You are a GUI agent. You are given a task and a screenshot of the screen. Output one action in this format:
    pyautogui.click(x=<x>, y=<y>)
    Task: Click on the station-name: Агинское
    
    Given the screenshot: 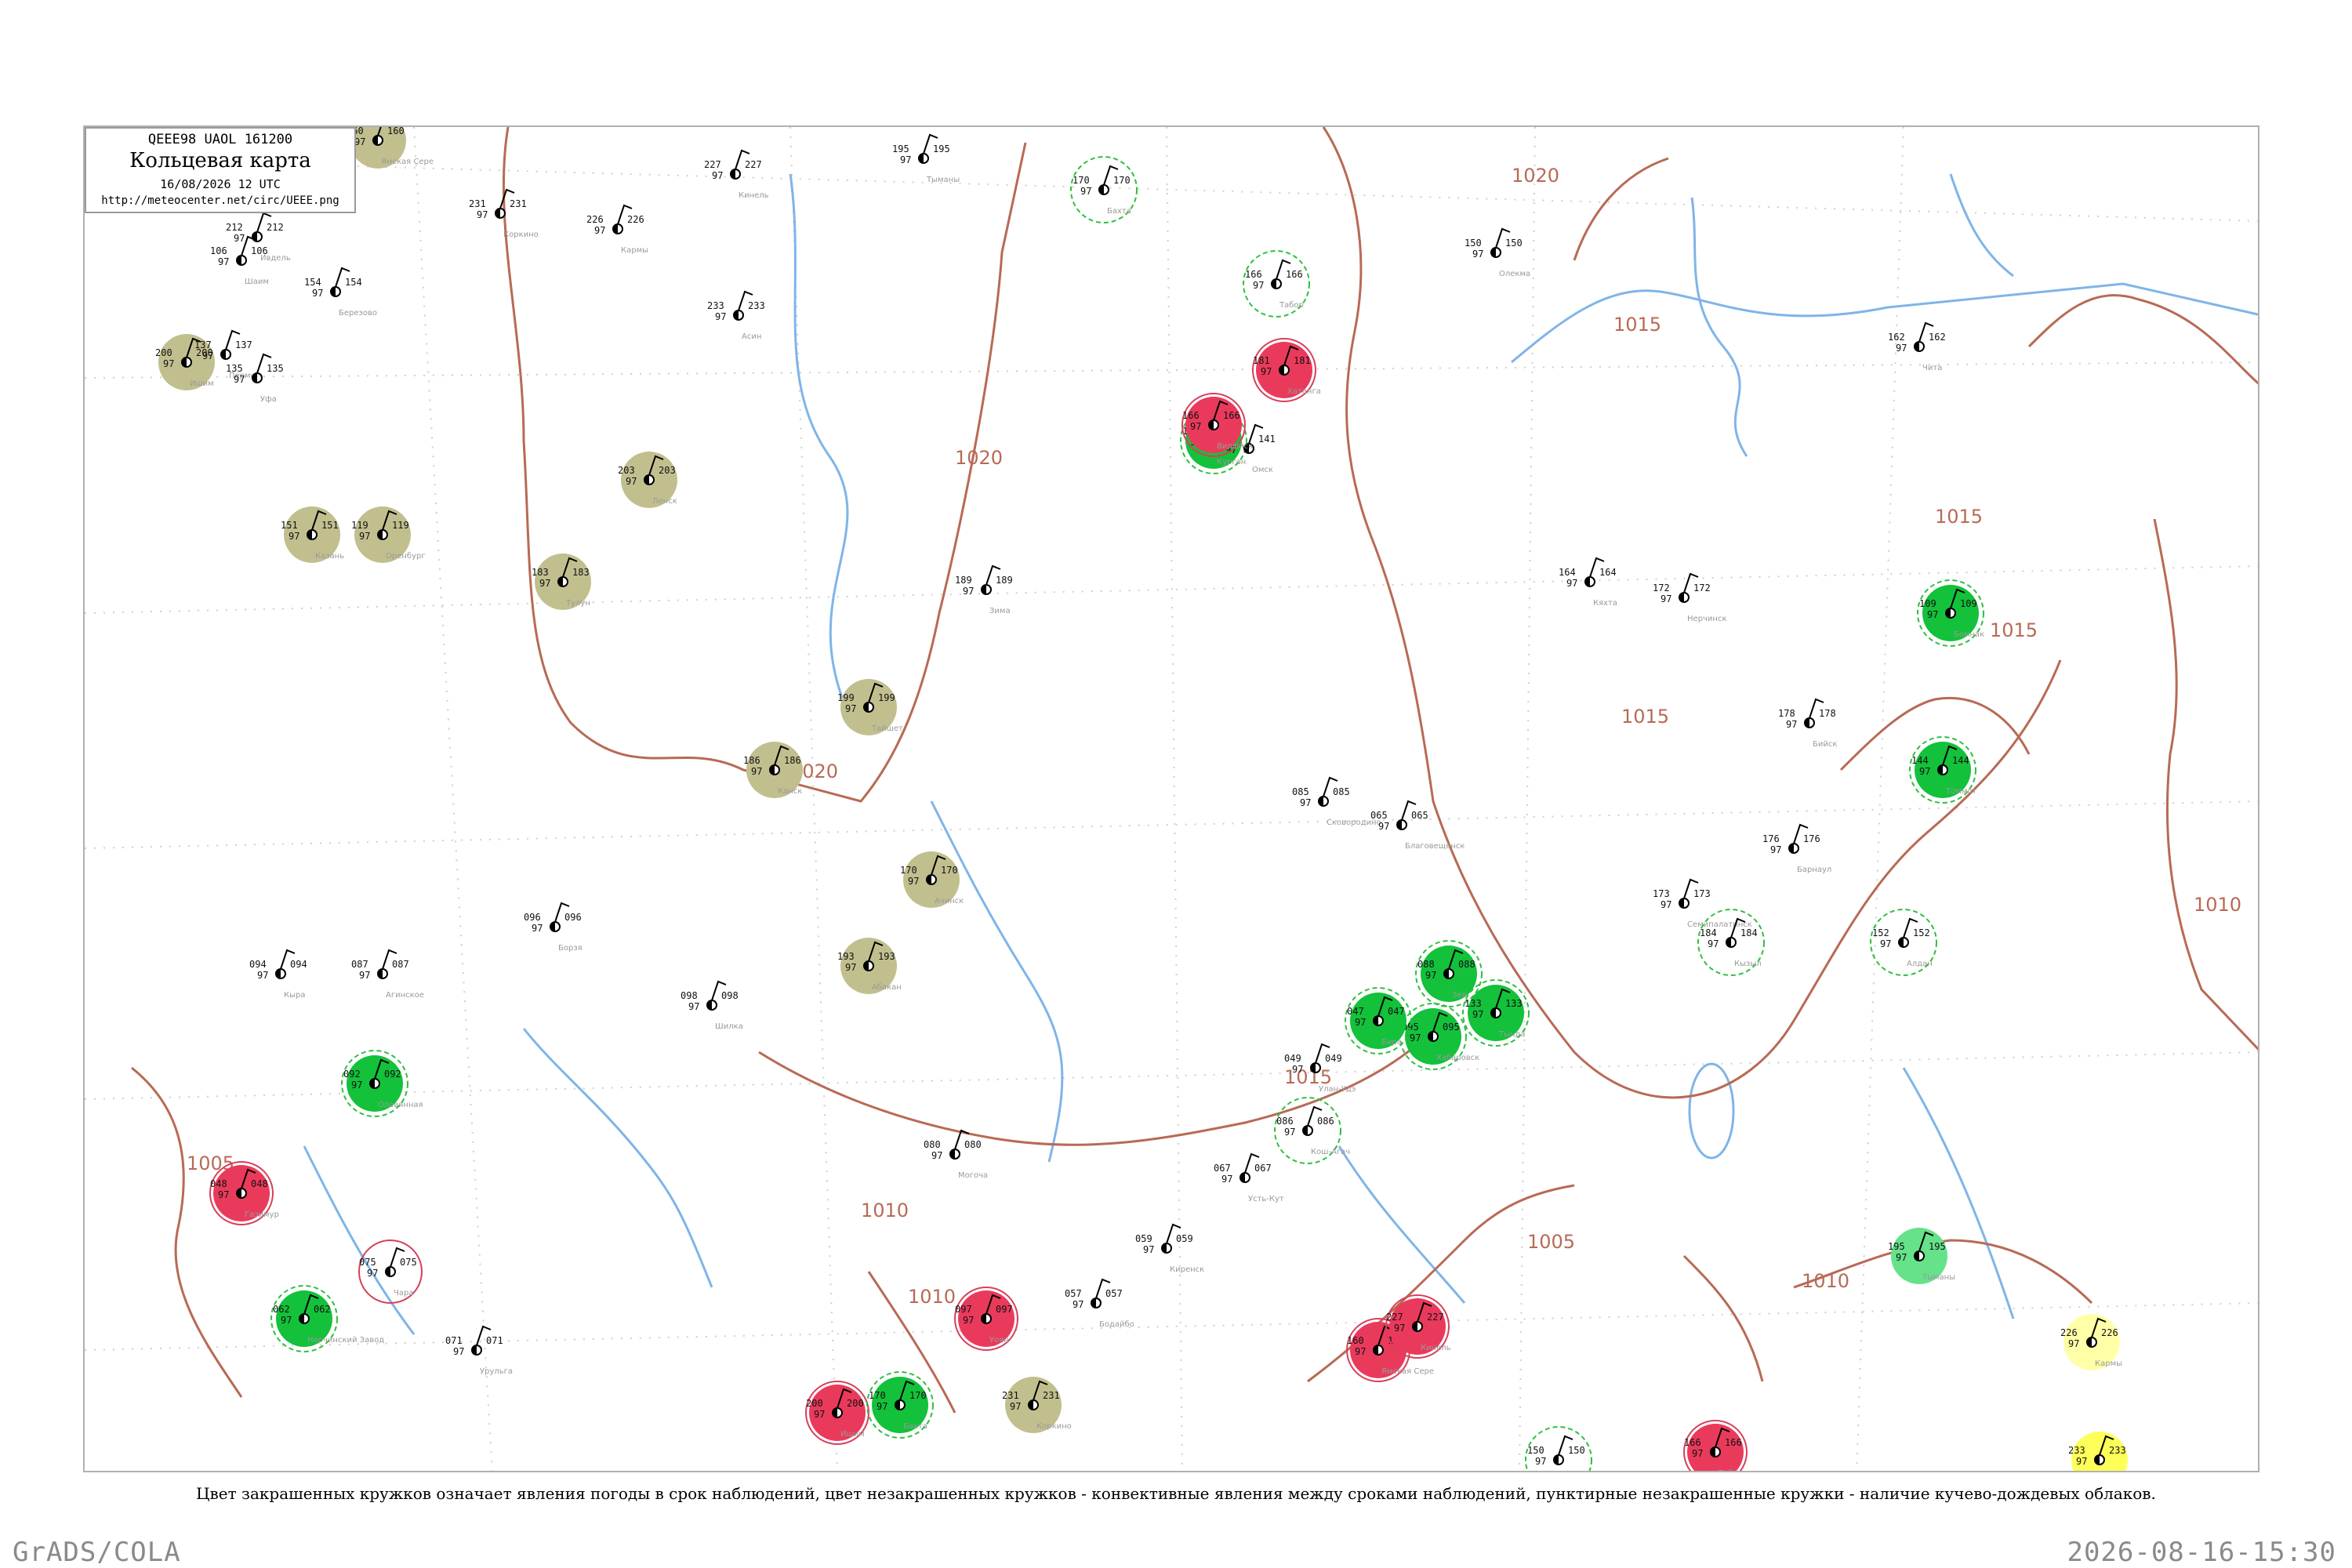 What is the action you would take?
    pyautogui.click(x=405, y=995)
    